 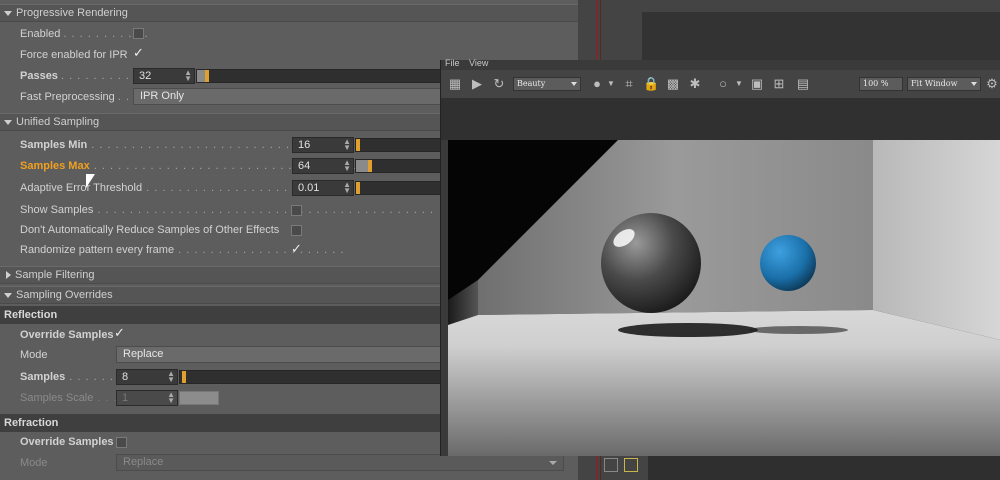 What do you see at coordinates (8, 275) in the screenshot?
I see `expand-triangle-icon` at bounding box center [8, 275].